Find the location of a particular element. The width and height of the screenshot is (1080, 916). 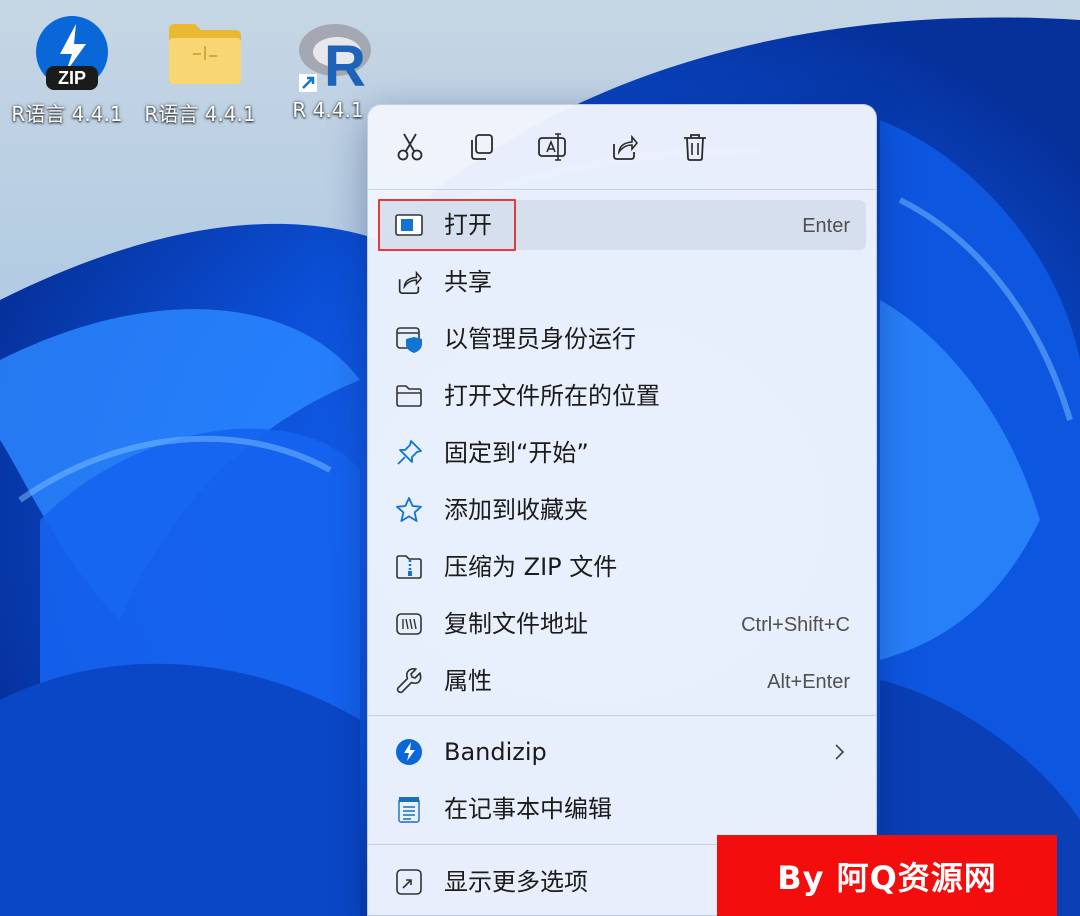

rename-button is located at coordinates (552, 147).